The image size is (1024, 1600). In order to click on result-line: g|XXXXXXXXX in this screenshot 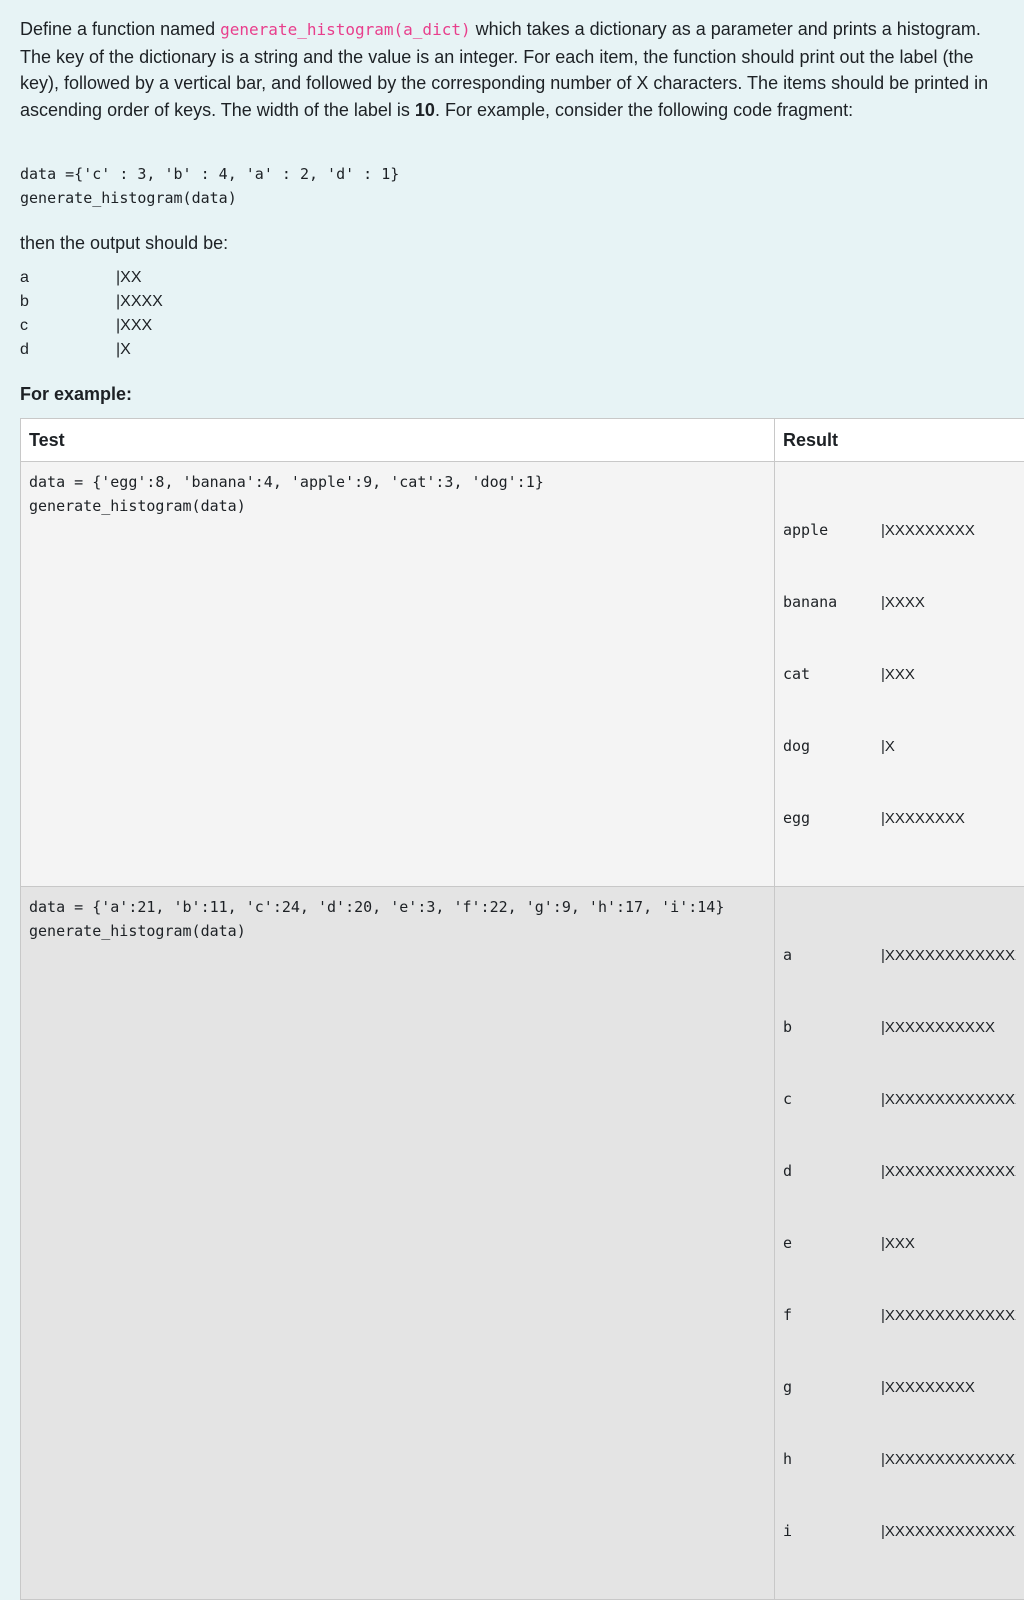, I will do `click(899, 1387)`.